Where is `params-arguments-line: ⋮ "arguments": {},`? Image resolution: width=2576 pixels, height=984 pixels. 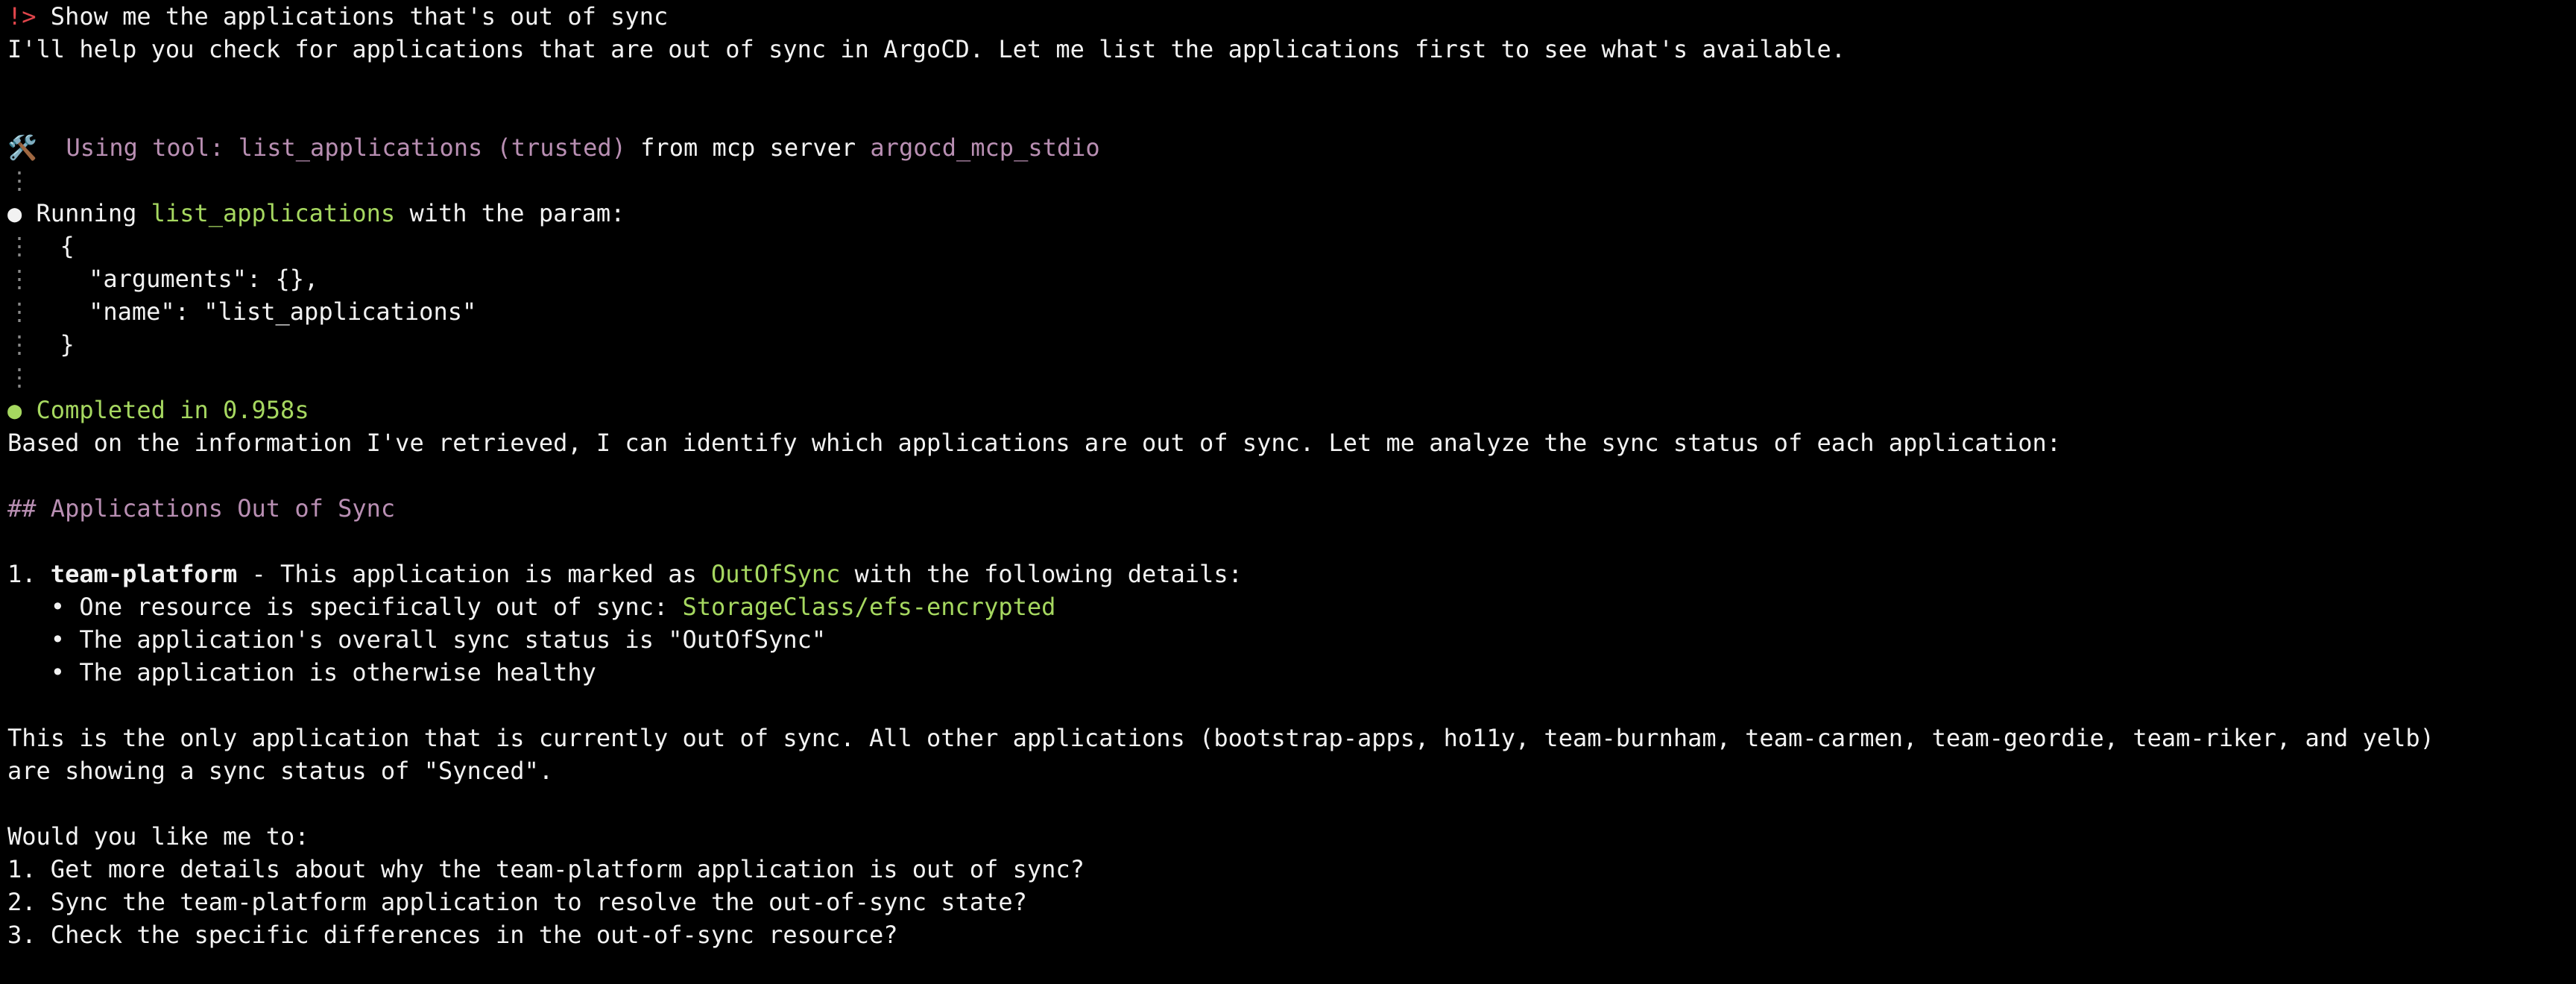 params-arguments-line: ⋮ "arguments": {}, is located at coordinates (1291, 278).